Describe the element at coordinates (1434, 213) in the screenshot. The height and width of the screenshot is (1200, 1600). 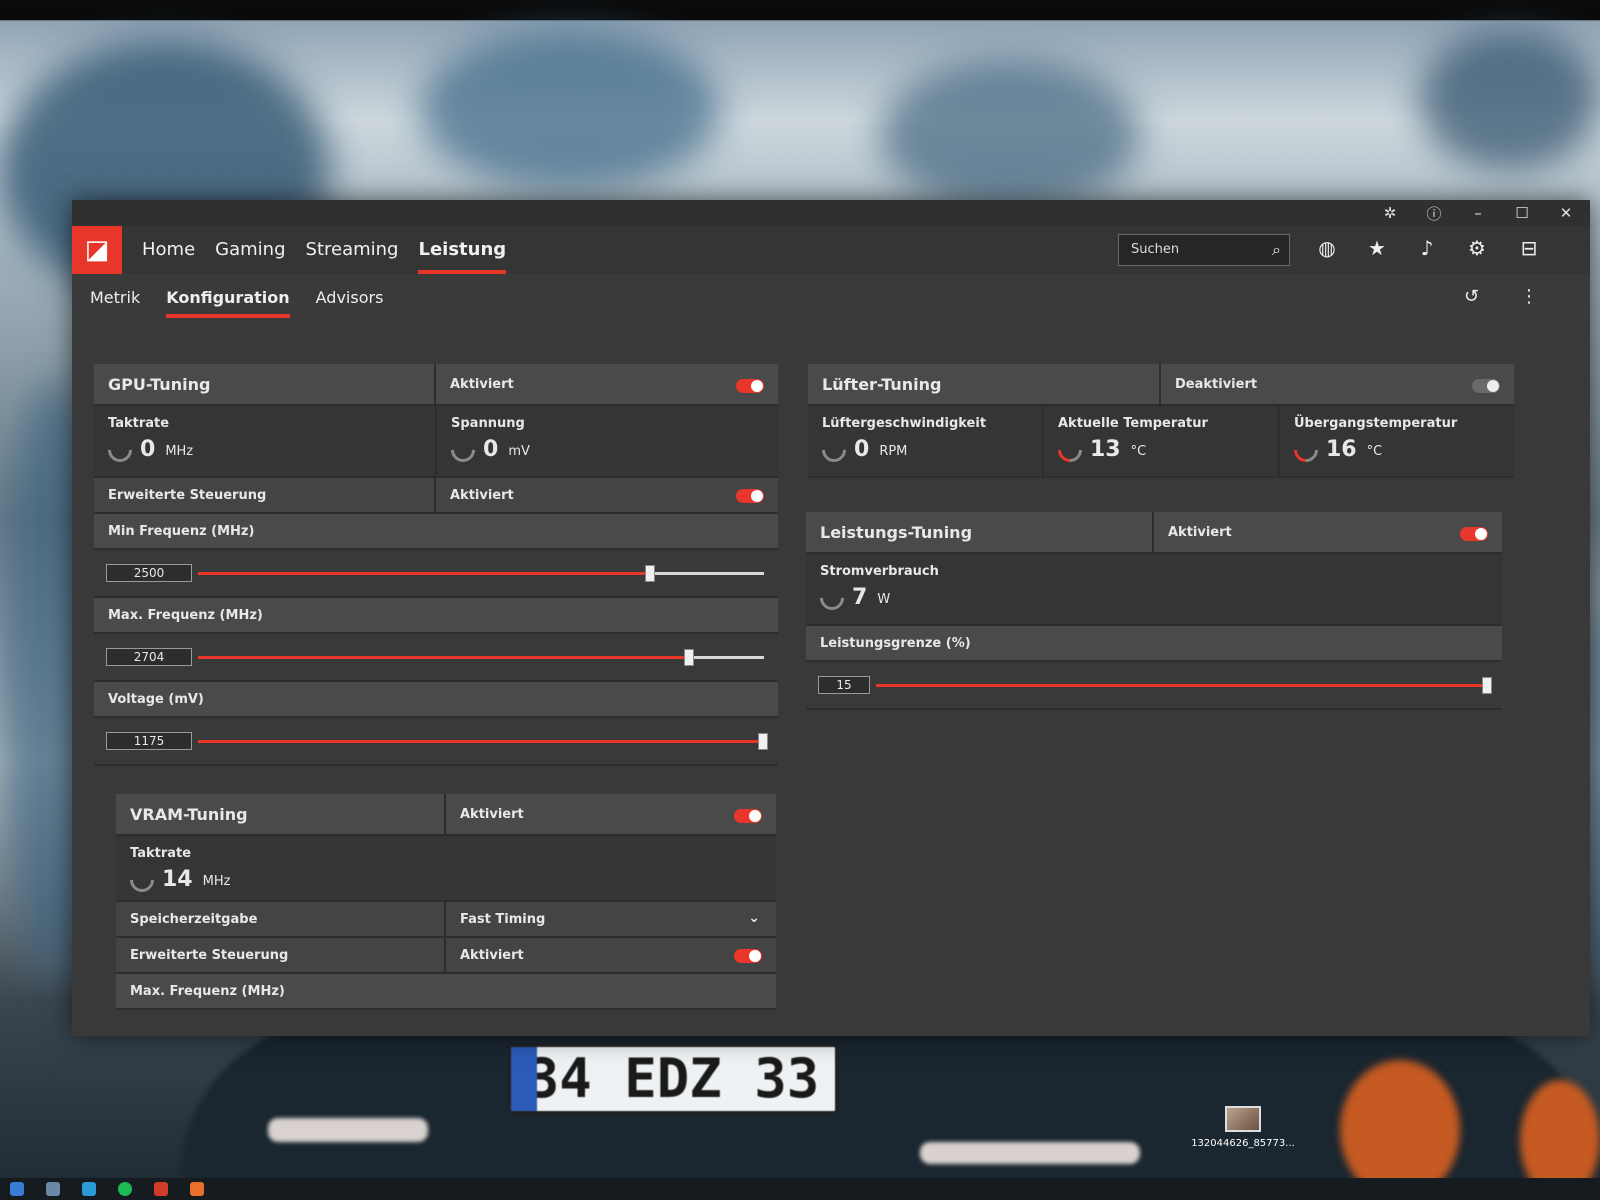
I see `help-icon: ⓘ` at that location.